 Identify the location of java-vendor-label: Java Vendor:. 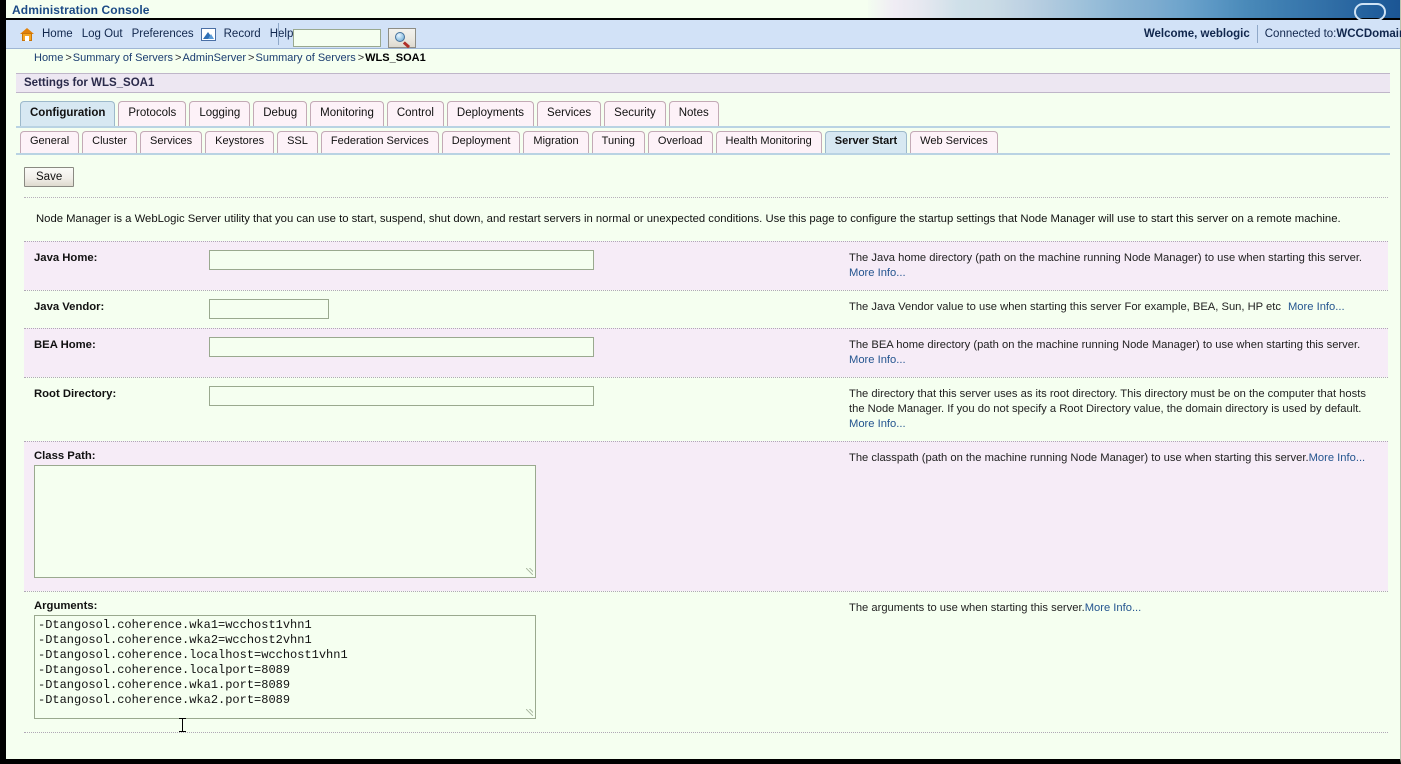
(69, 307).